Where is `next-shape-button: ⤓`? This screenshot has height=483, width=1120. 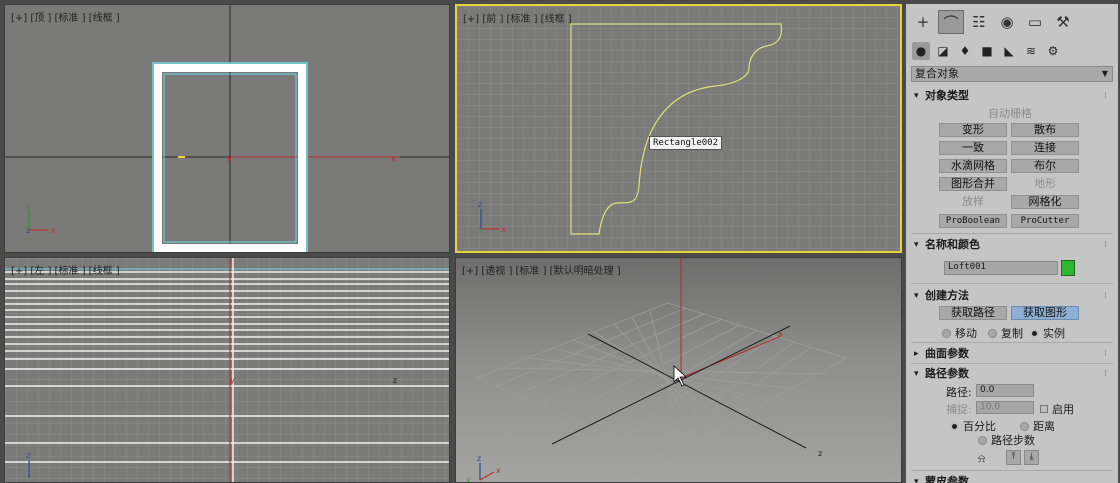
next-shape-button: ⤓ is located at coordinates (1031, 457).